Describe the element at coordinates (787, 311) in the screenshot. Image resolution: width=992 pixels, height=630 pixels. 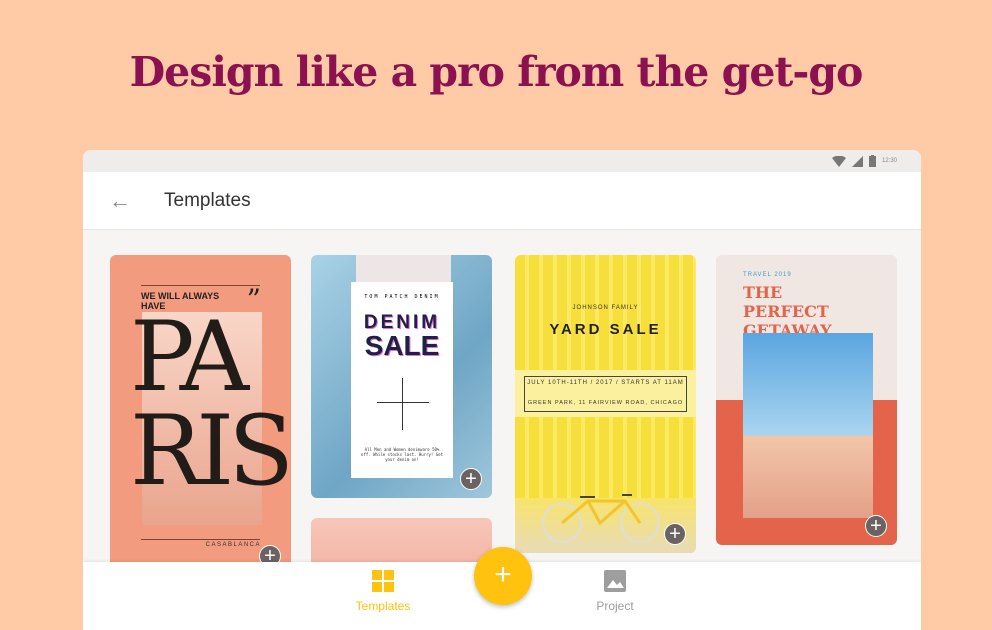
I see `getaway-title: THE PERFECT GETAWAY` at that location.